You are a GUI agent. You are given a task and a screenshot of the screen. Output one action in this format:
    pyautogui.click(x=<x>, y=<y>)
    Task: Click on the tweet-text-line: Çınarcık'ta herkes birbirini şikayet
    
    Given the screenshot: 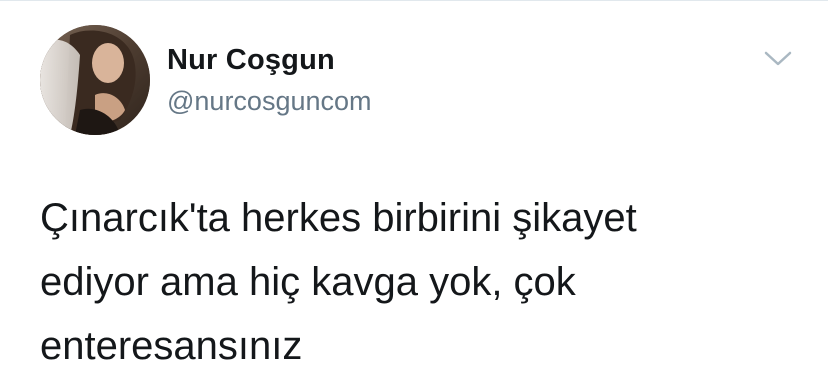 What is the action you would take?
    pyautogui.click(x=338, y=218)
    